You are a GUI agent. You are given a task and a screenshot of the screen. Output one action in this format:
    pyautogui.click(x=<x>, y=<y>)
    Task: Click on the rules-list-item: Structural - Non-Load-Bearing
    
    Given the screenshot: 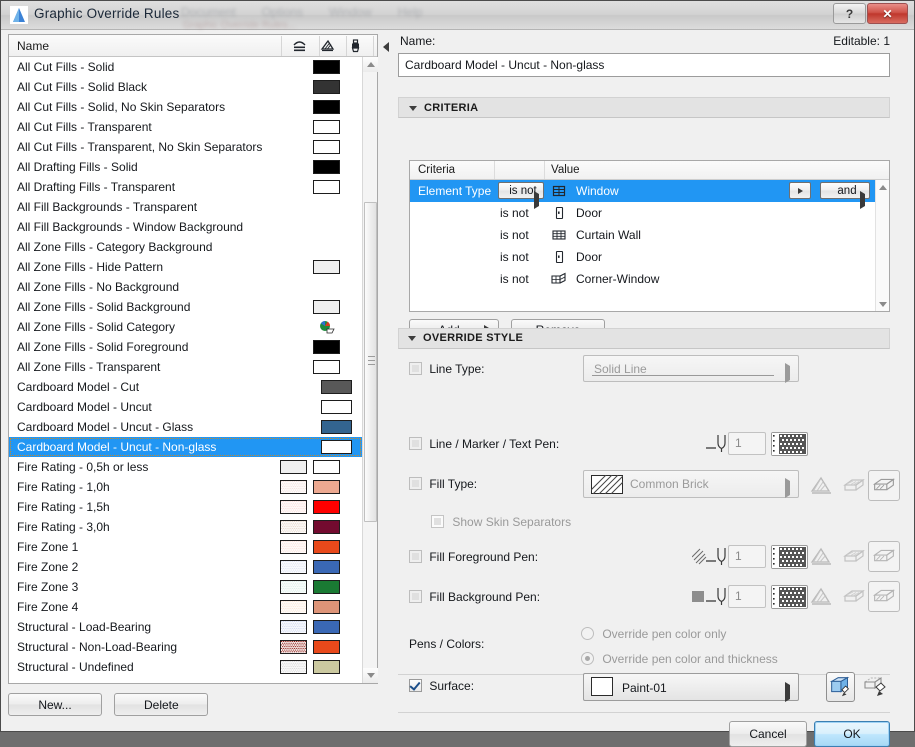 What is the action you would take?
    pyautogui.click(x=185, y=647)
    